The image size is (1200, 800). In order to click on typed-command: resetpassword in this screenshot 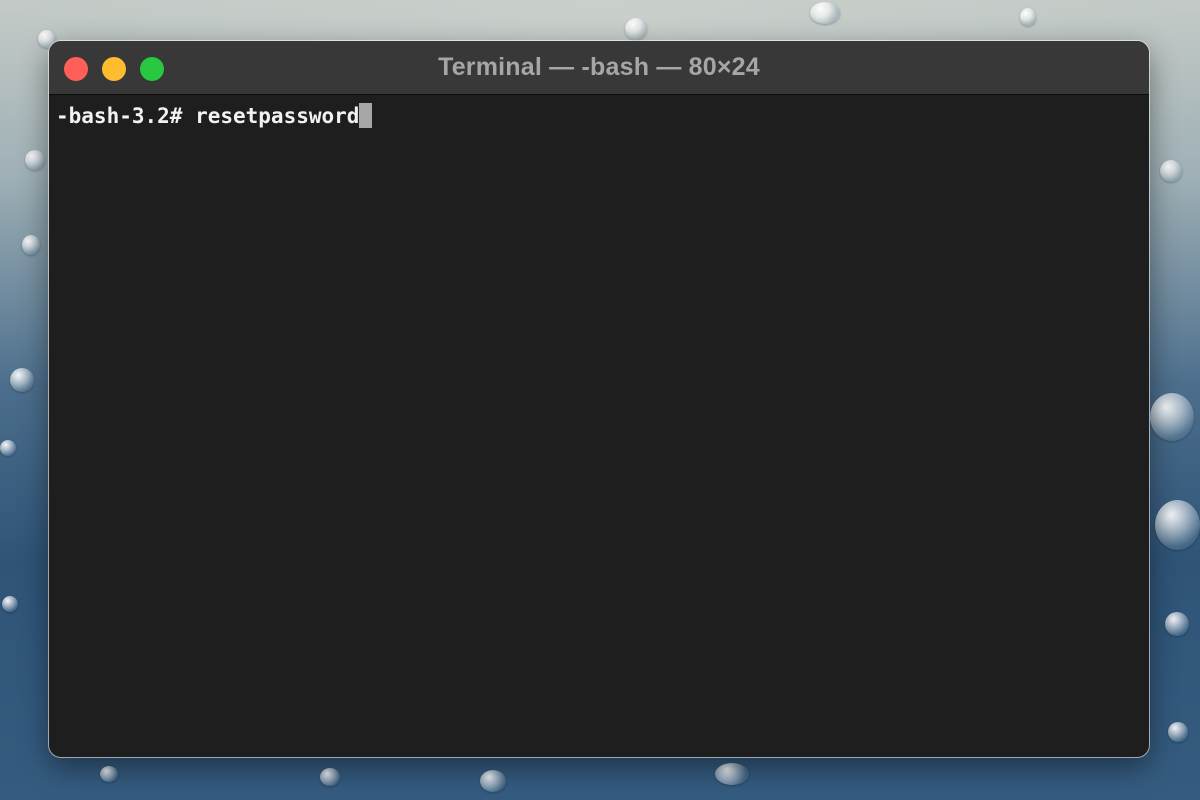, I will do `click(277, 116)`.